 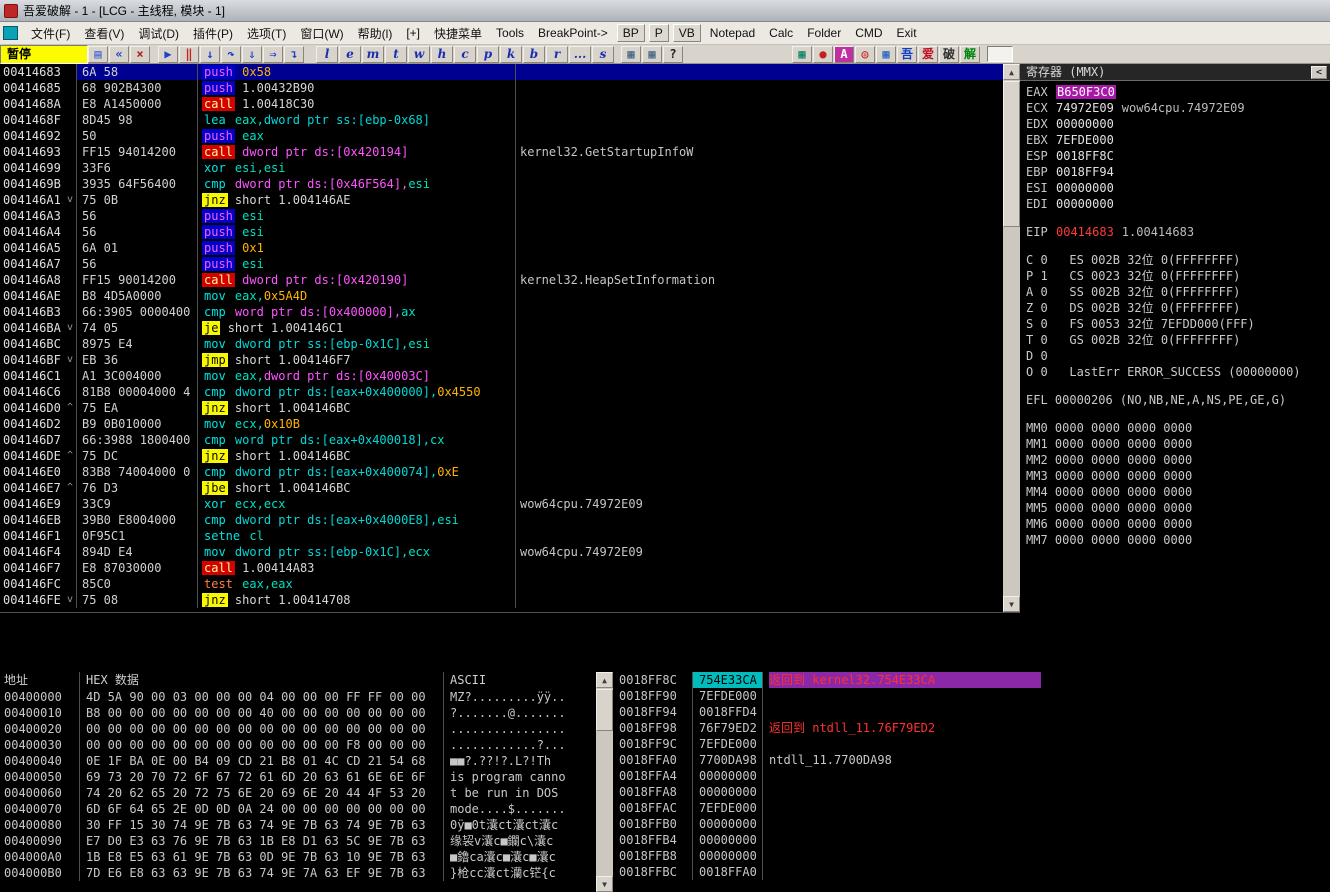 What do you see at coordinates (396, 54) in the screenshot?
I see `toolbar-letter-t: t` at bounding box center [396, 54].